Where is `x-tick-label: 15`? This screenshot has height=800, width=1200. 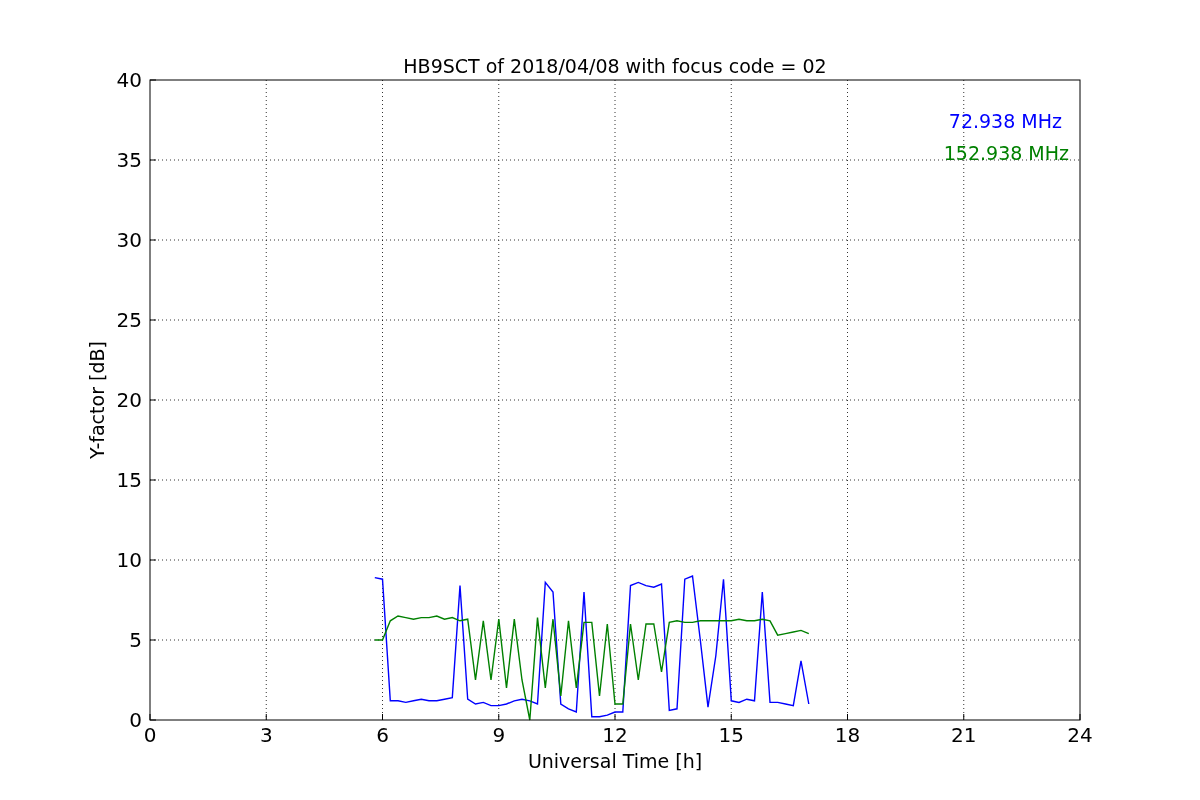
x-tick-label: 15 is located at coordinates (731, 735).